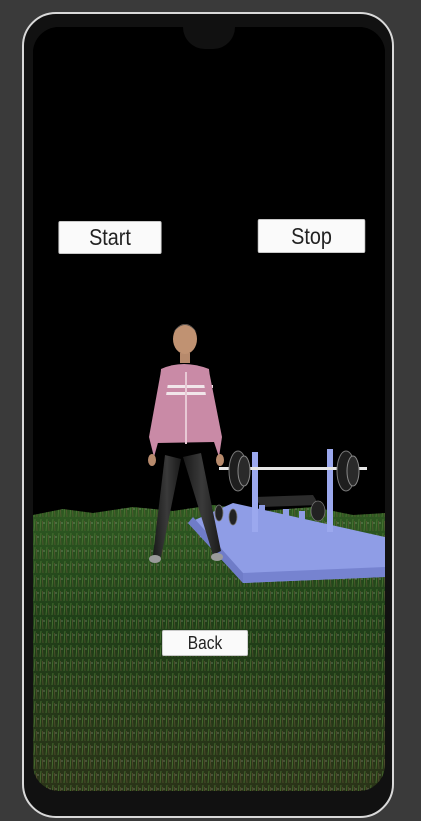  I want to click on stop-button: Stop, so click(311, 236).